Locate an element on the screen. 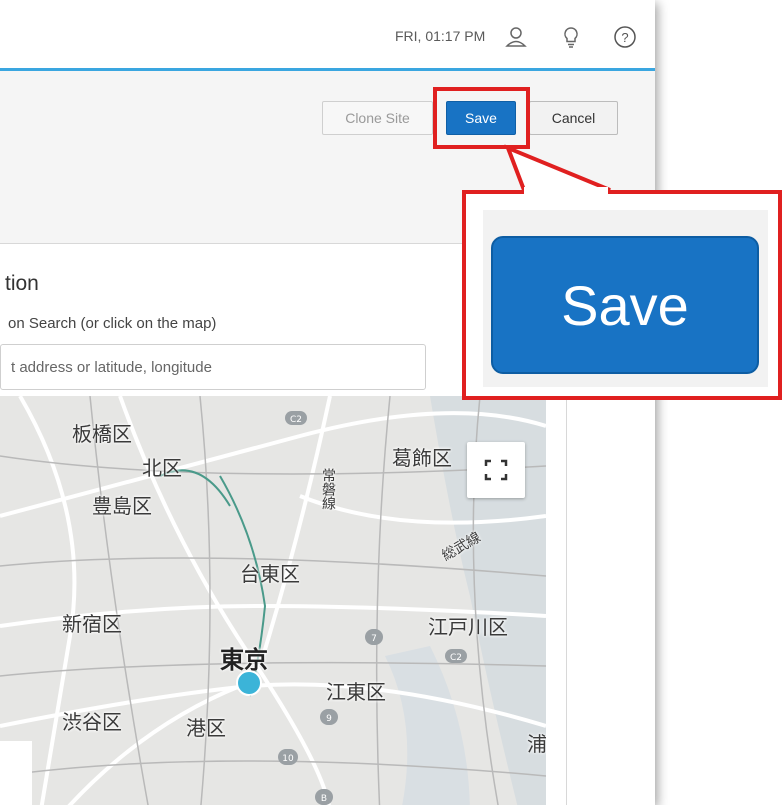 This screenshot has width=782, height=805. user-icon is located at coordinates (516, 37).